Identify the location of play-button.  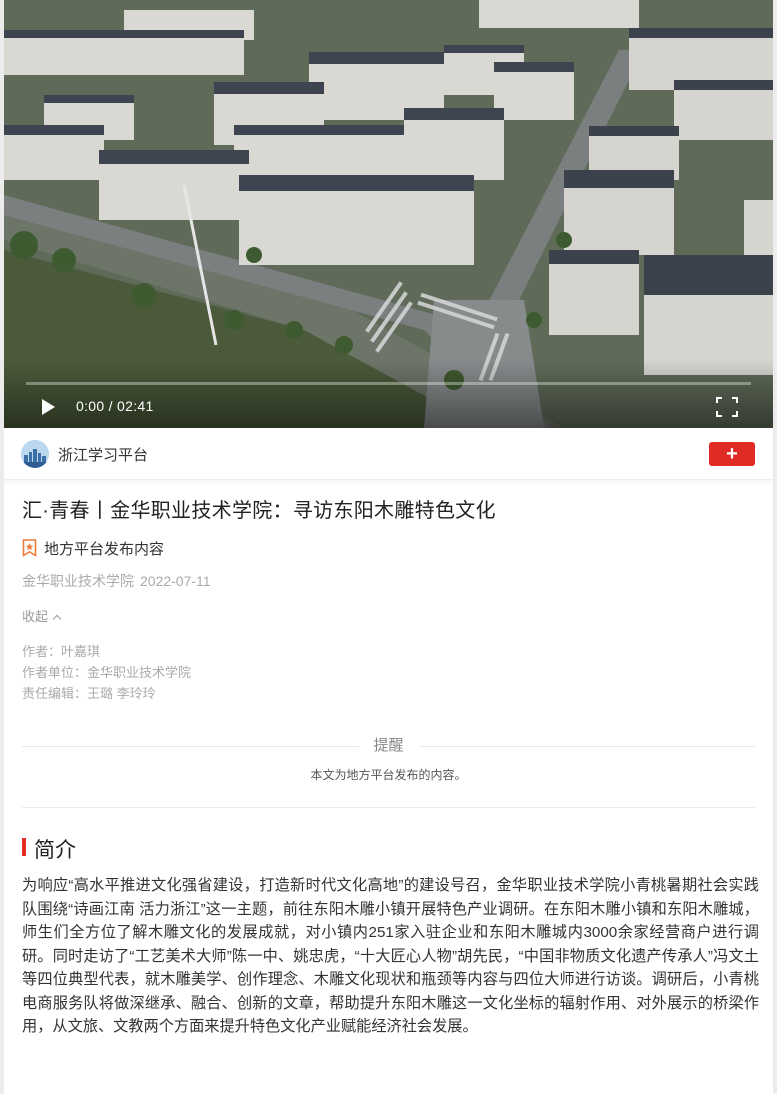
(48, 407).